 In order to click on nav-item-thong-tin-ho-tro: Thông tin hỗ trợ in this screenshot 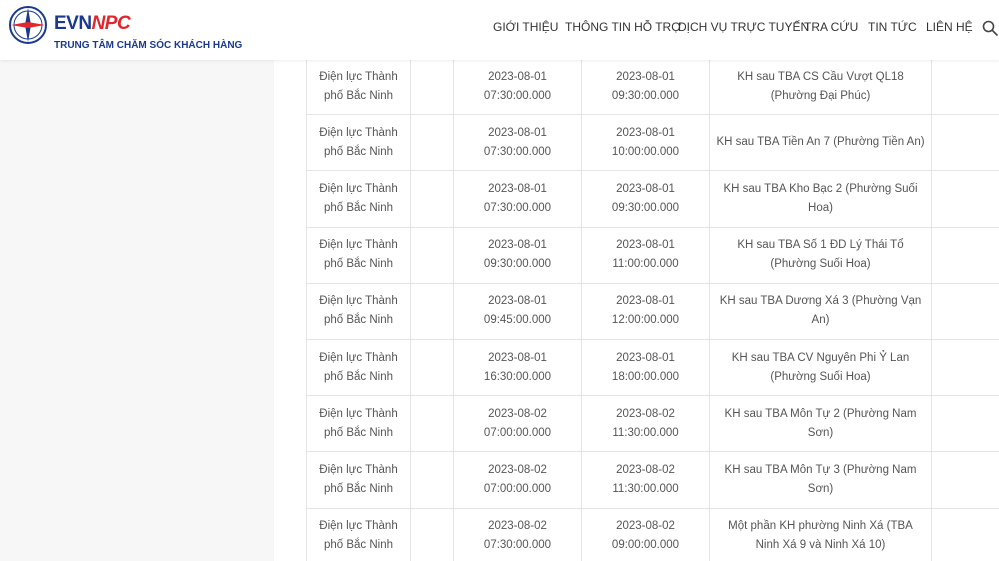, I will do `click(623, 27)`.